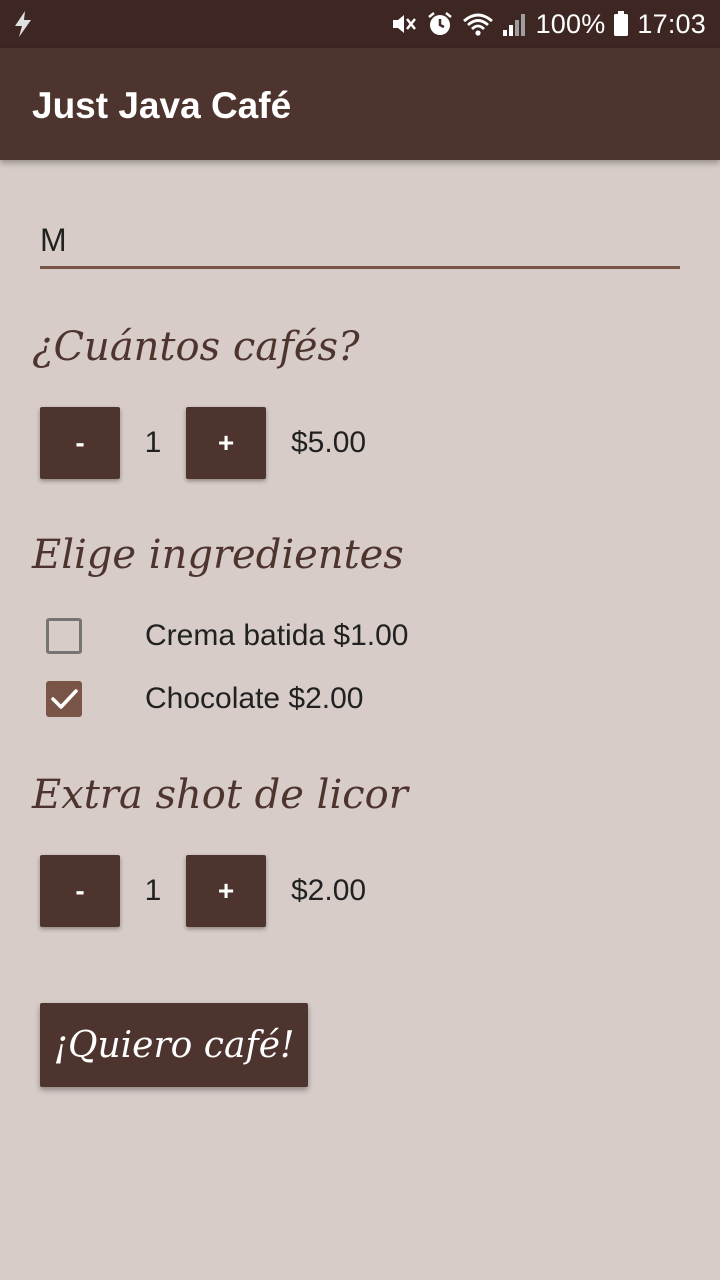  What do you see at coordinates (360, 241) in the screenshot?
I see `name-input` at bounding box center [360, 241].